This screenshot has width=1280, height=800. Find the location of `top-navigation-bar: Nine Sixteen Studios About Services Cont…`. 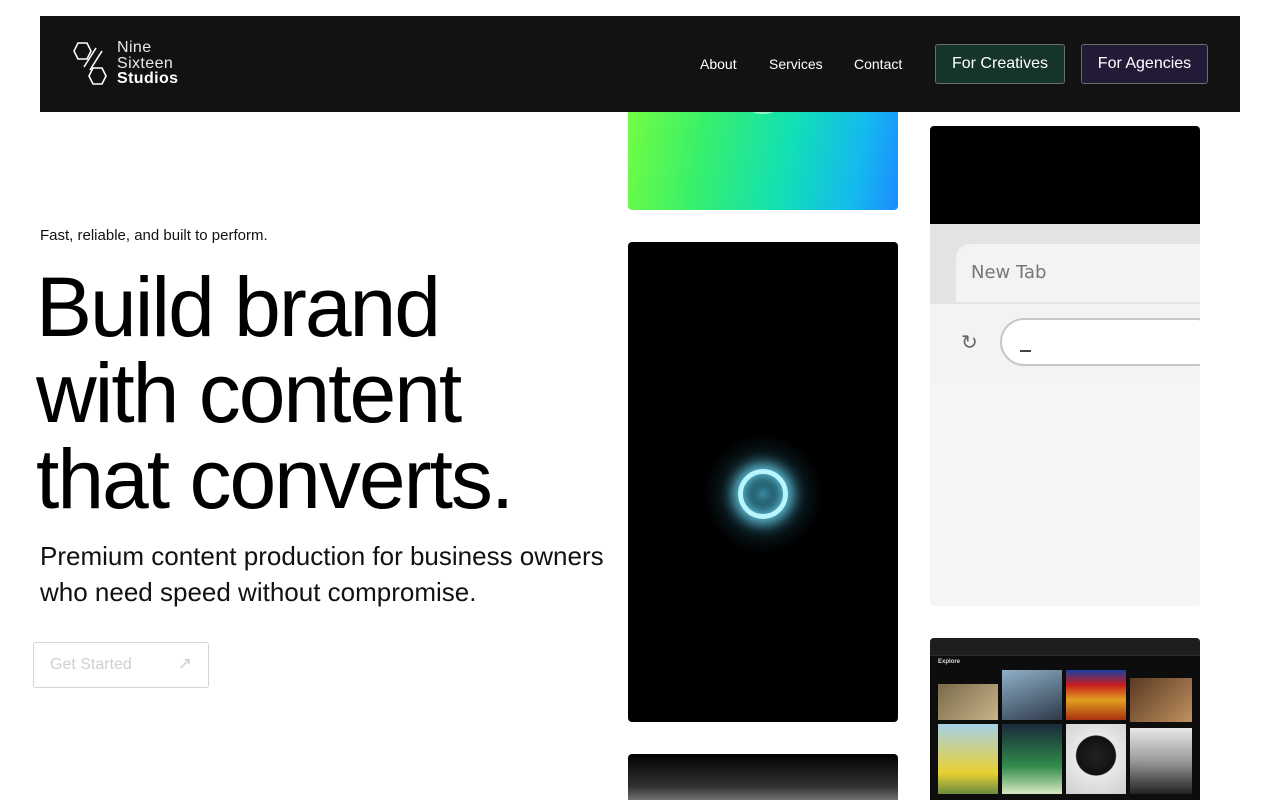

top-navigation-bar: Nine Sixteen Studios About Services Cont… is located at coordinates (640, 64).